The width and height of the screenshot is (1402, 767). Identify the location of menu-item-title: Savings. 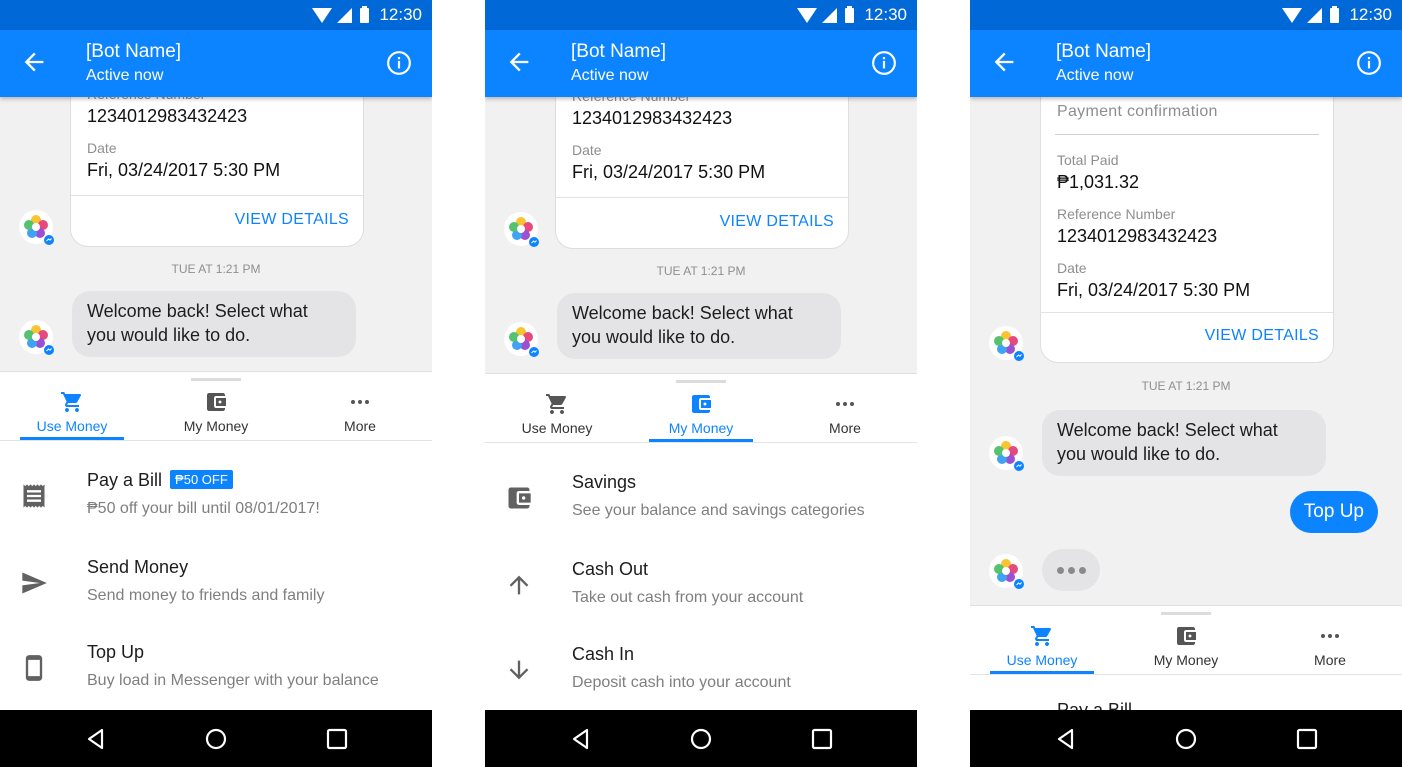
(604, 482).